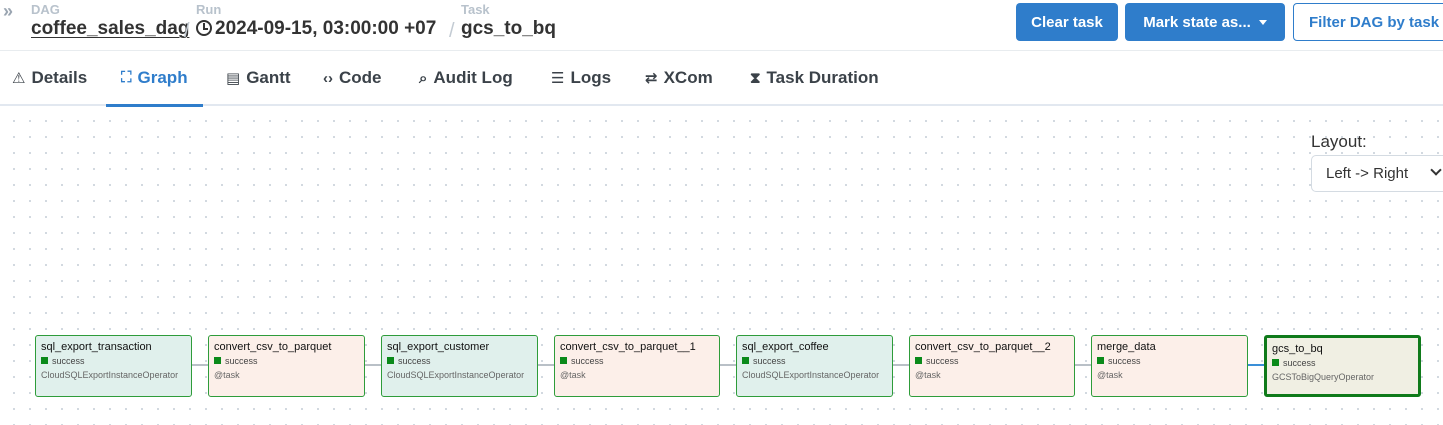  I want to click on task-name: convert_csv_to_parquet__1, so click(628, 347).